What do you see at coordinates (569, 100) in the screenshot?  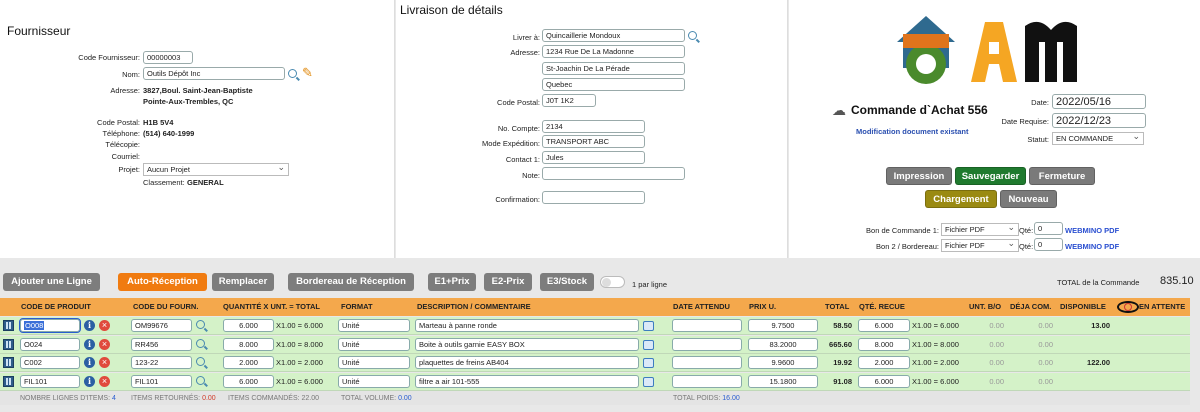 I see `delivery-postal-input: J0T 1K2` at bounding box center [569, 100].